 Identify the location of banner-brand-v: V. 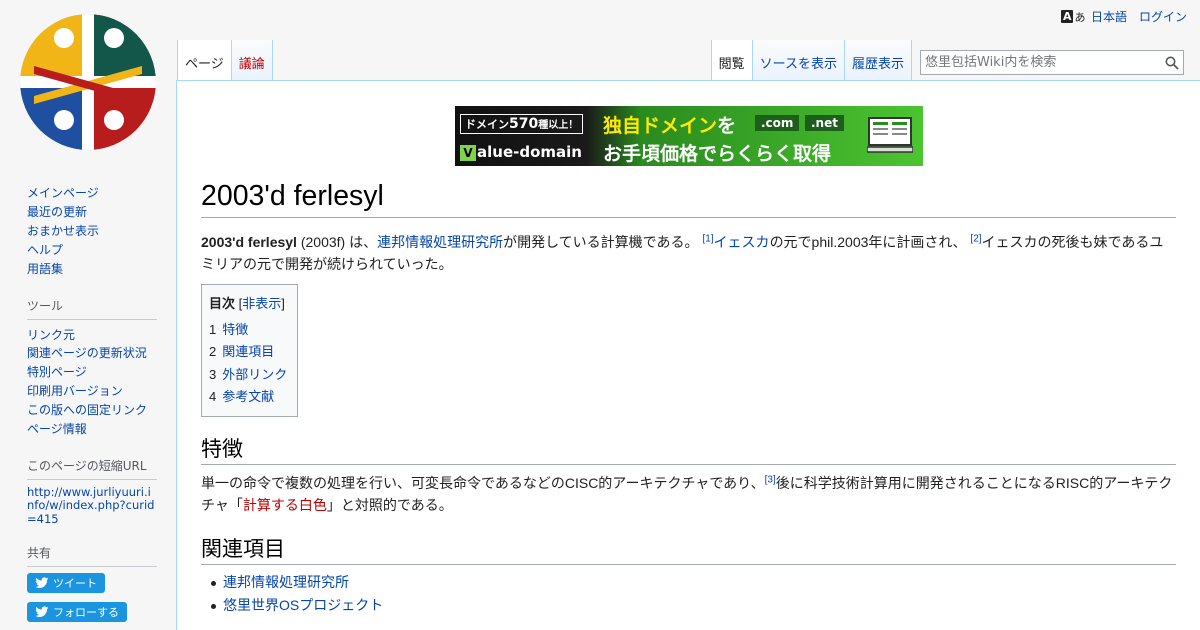
(468, 153).